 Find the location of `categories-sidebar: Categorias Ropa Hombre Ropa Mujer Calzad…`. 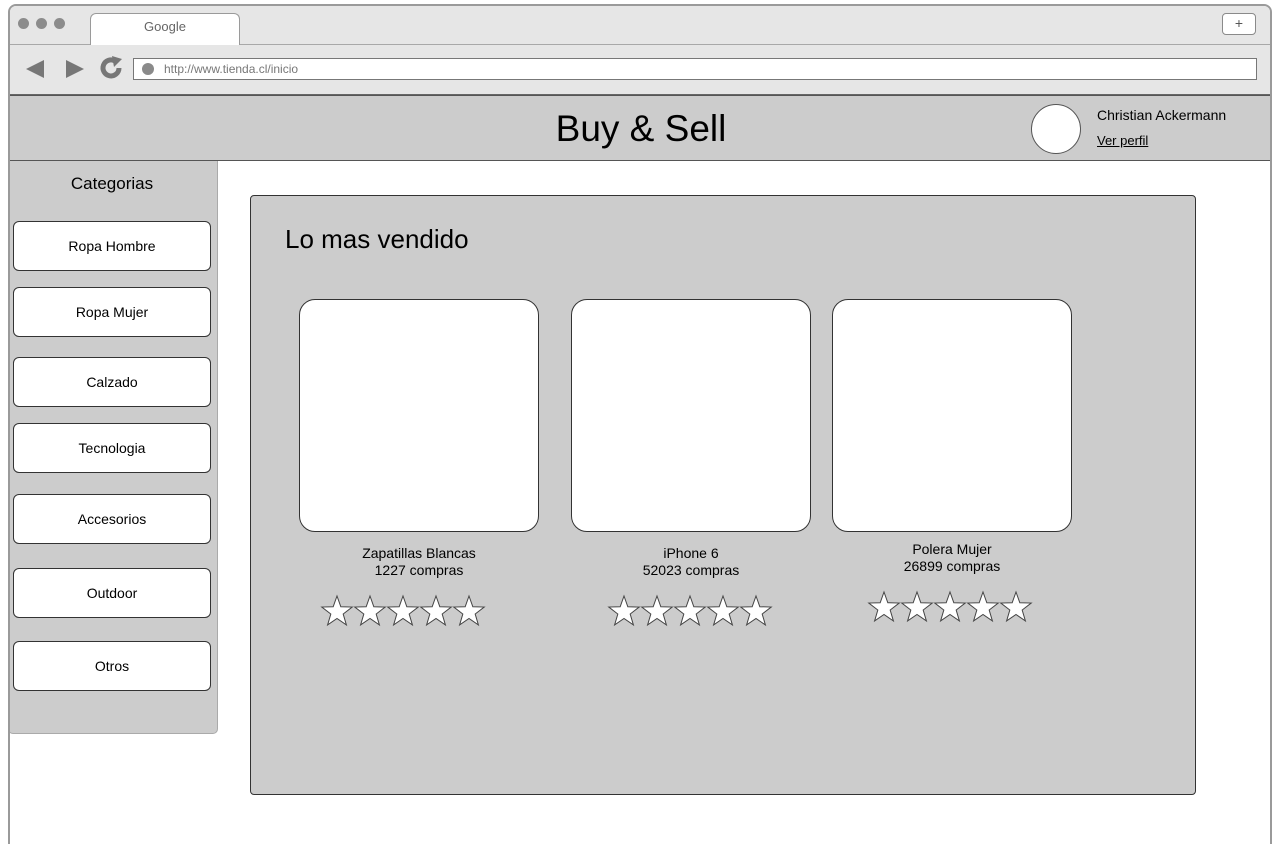

categories-sidebar: Categorias Ropa Hombre Ropa Mujer Calzad… is located at coordinates (114, 447).